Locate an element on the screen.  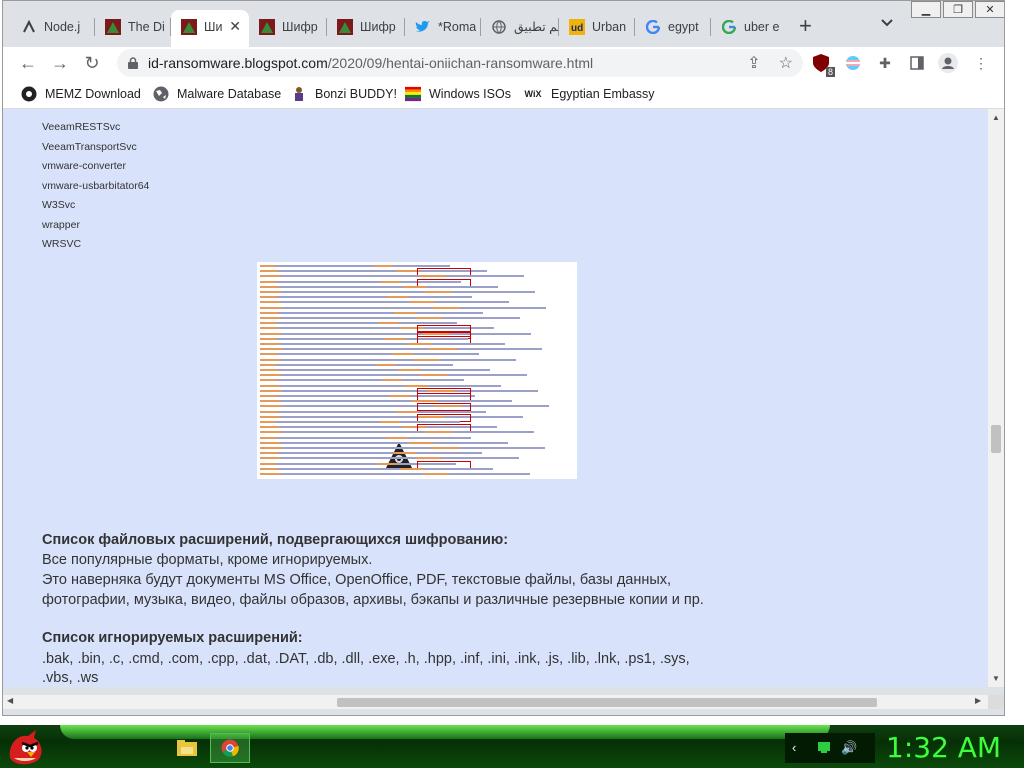
tab-egypt: egypt is located at coordinates (673, 26).